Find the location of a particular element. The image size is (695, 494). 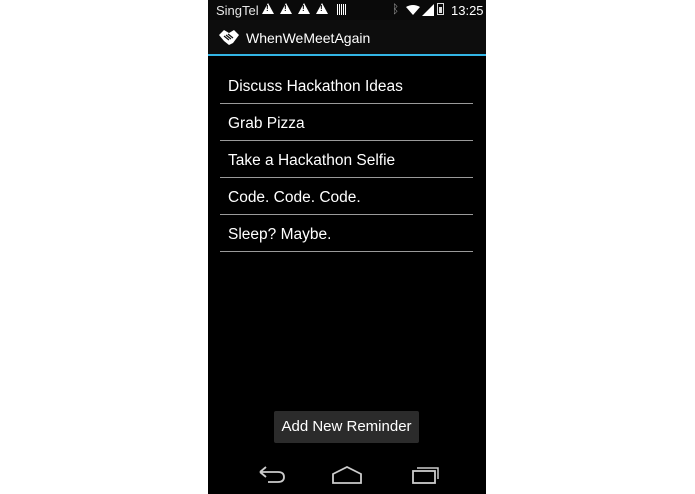

clock: 13:25 is located at coordinates (467, 10).